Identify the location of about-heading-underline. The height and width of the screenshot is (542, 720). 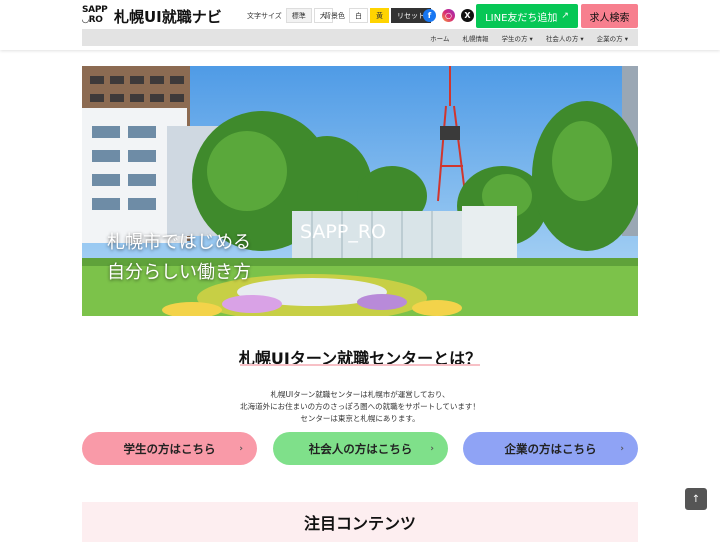
(360, 365).